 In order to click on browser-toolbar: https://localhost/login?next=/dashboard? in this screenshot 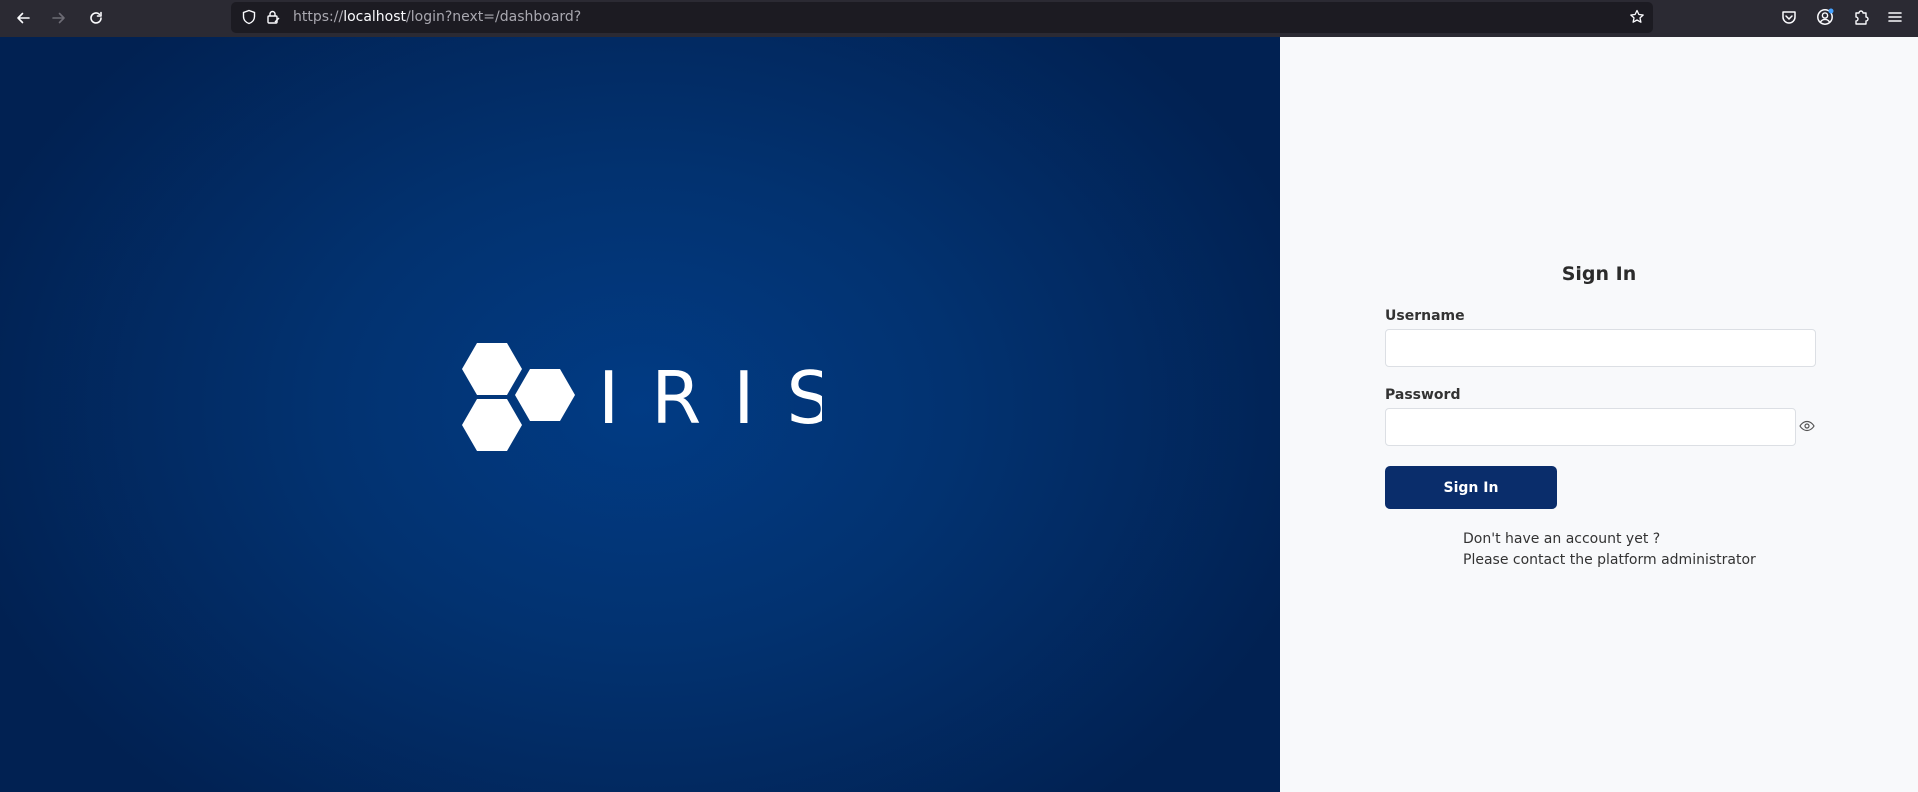, I will do `click(959, 18)`.